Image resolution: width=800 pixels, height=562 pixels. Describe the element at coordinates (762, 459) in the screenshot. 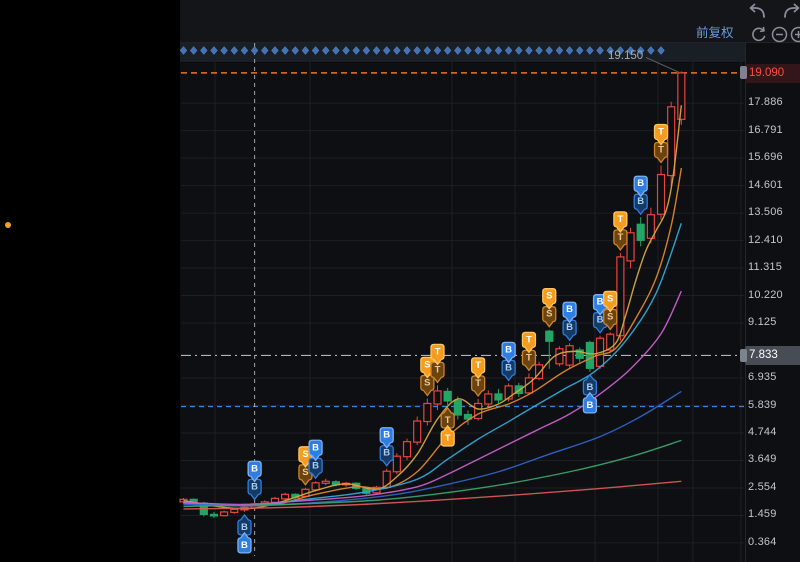

I see `y-axis-tick: 3.649` at that location.